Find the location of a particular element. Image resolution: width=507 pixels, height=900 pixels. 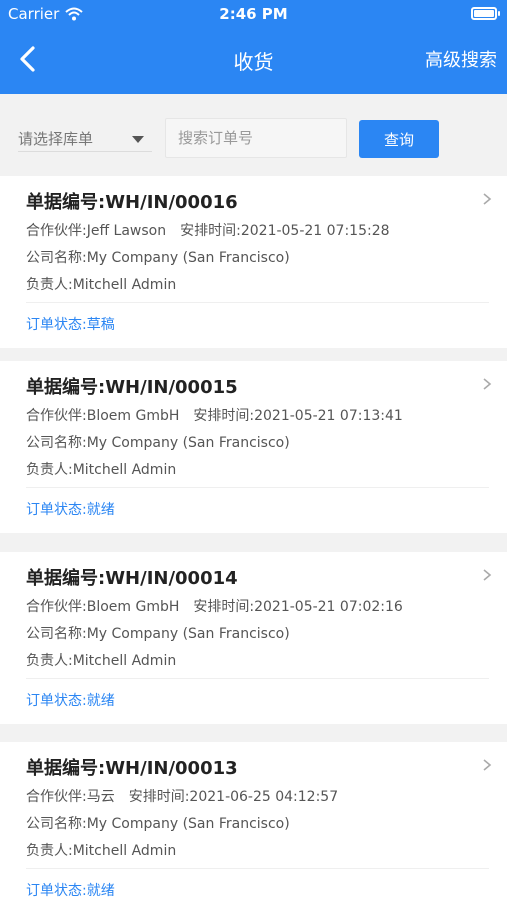

nav-bar: 收货 高级搜索 is located at coordinates (253, 60).